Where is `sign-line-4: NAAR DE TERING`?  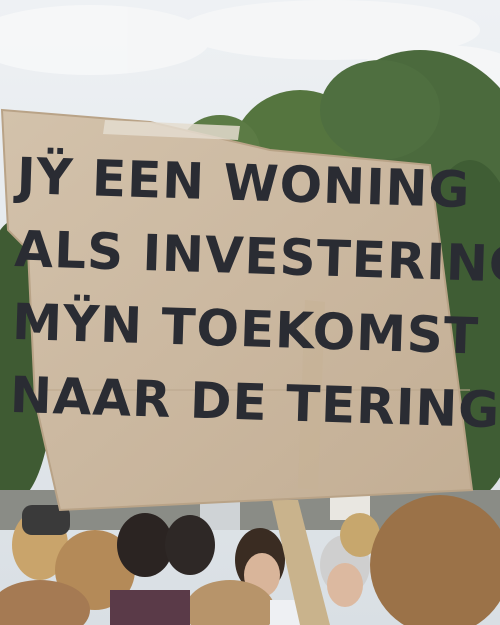
sign-line-4: NAAR DE TERING is located at coordinates (254, 402).